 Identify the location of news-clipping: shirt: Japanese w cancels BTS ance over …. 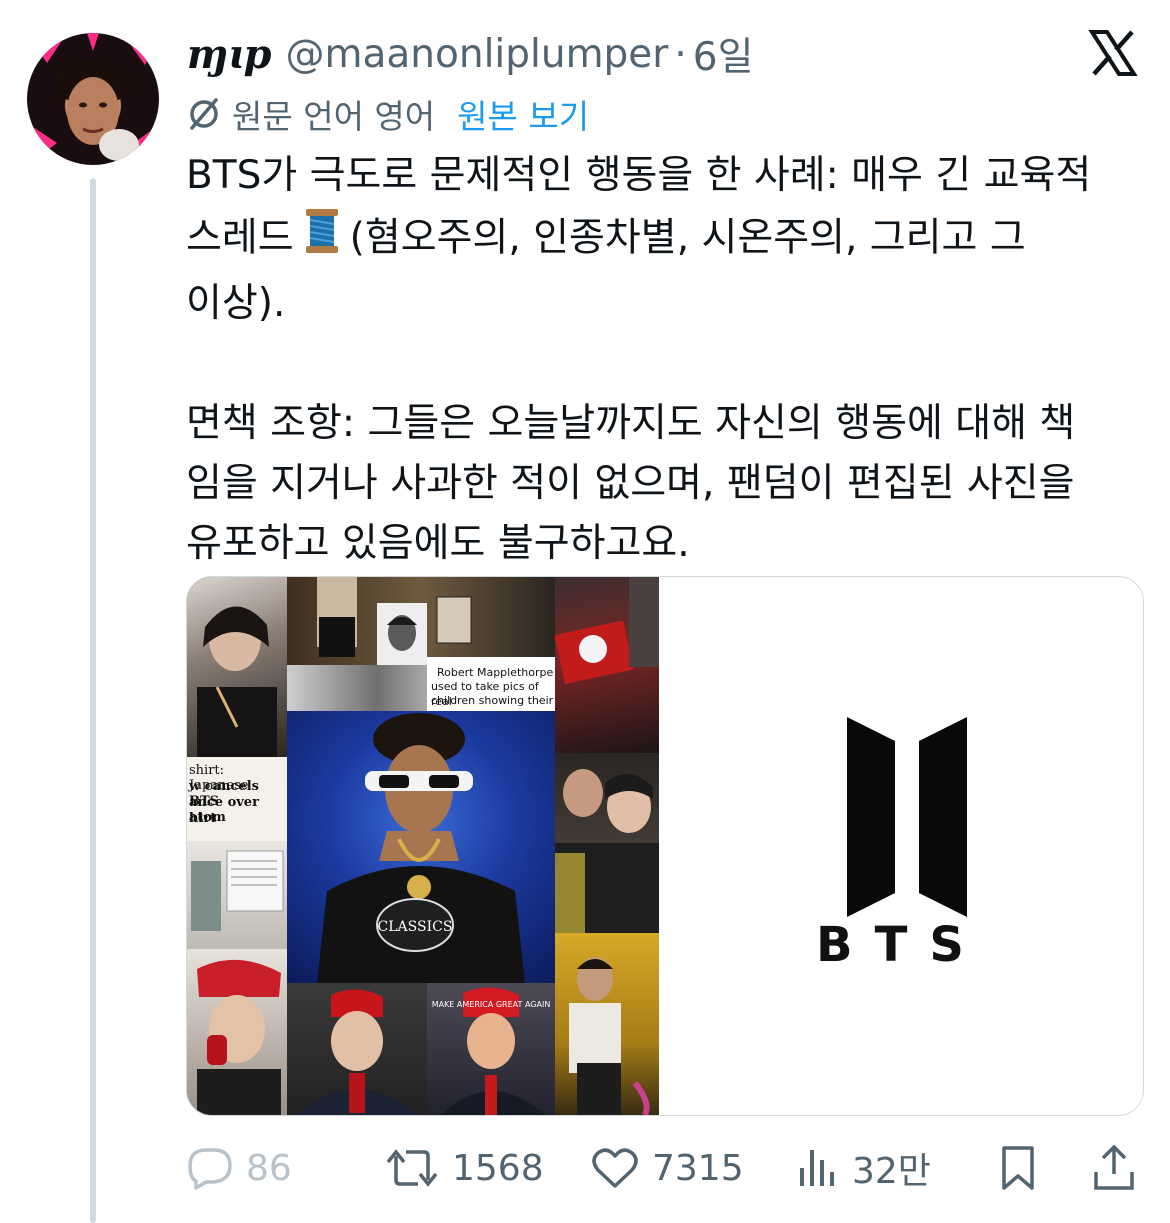
(237, 799).